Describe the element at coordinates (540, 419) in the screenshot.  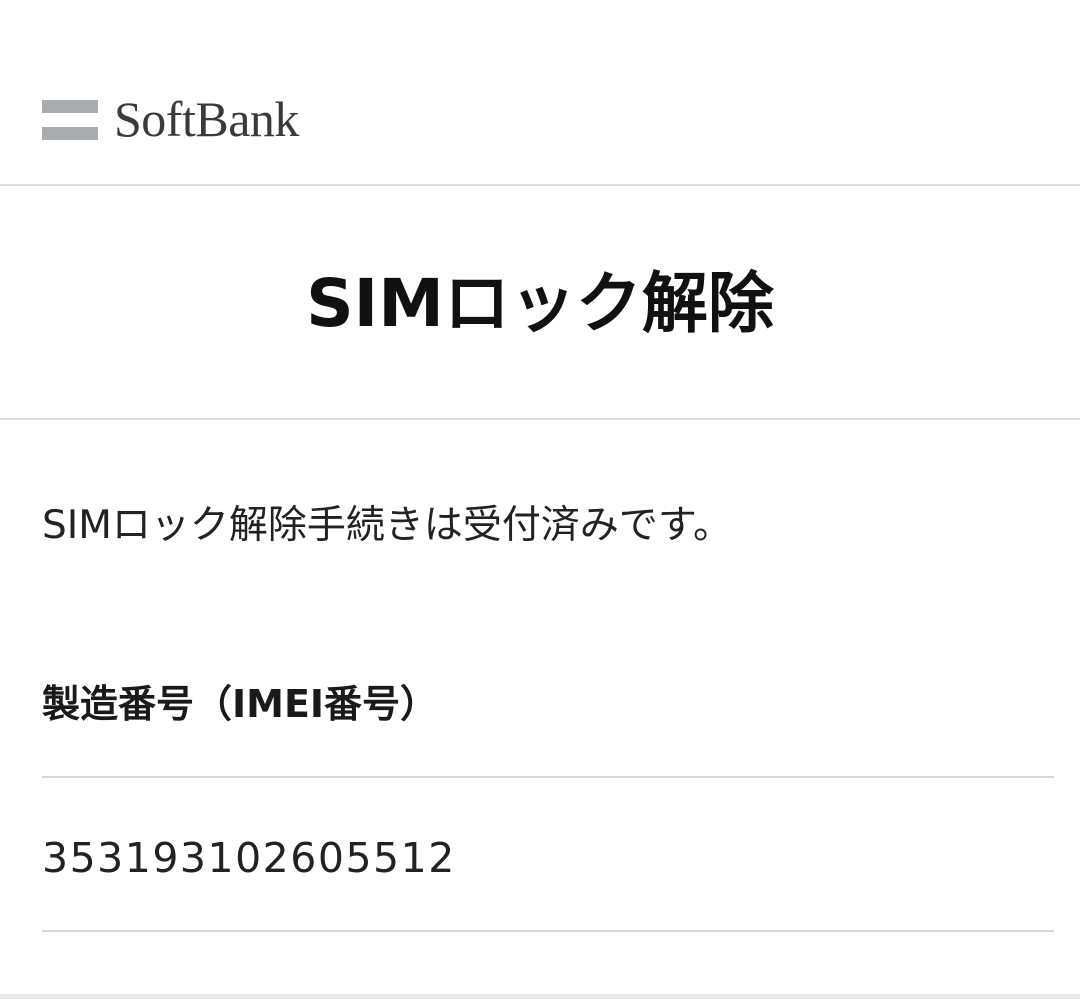
I see `title-divider` at that location.